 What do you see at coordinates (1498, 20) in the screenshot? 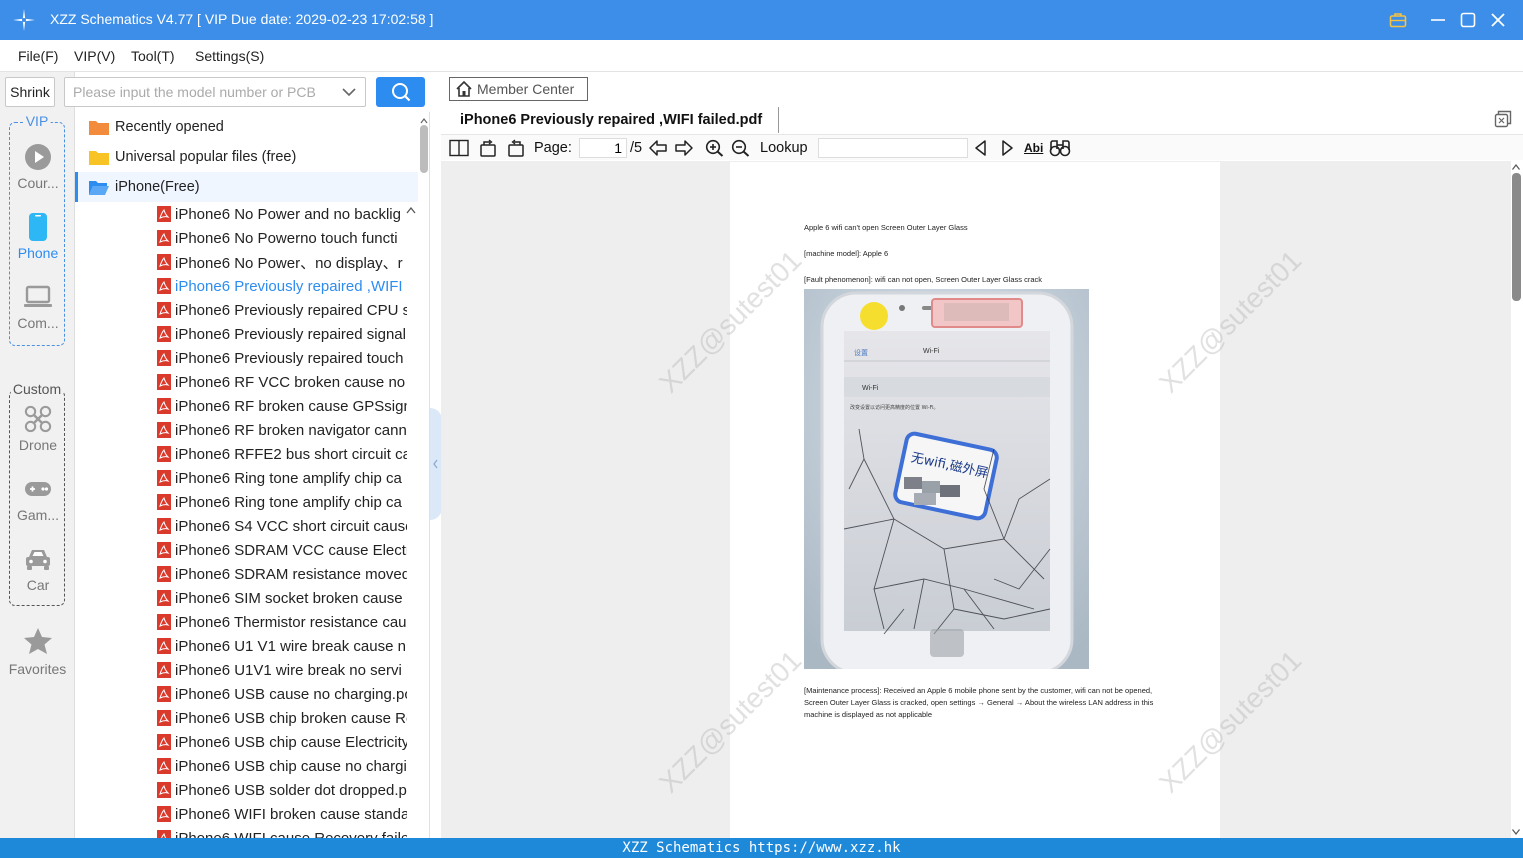
I see `close-button` at bounding box center [1498, 20].